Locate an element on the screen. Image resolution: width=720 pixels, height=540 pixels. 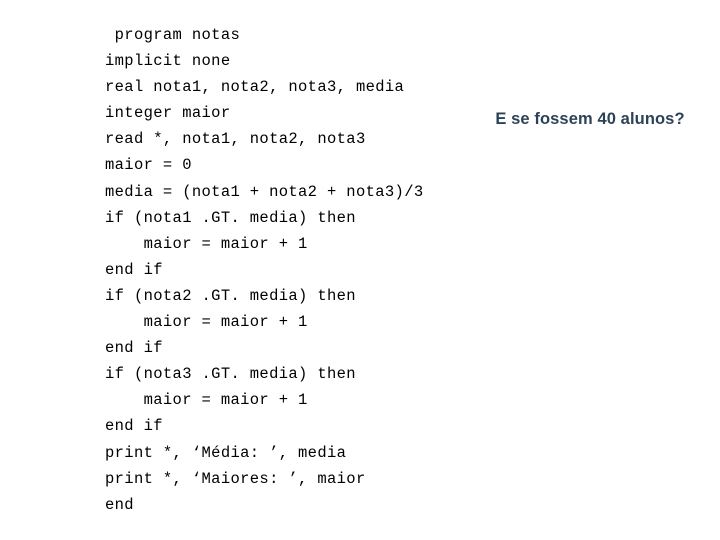
code-line: print *, ‘Maiores: ’, maior is located at coordinates (235, 478).